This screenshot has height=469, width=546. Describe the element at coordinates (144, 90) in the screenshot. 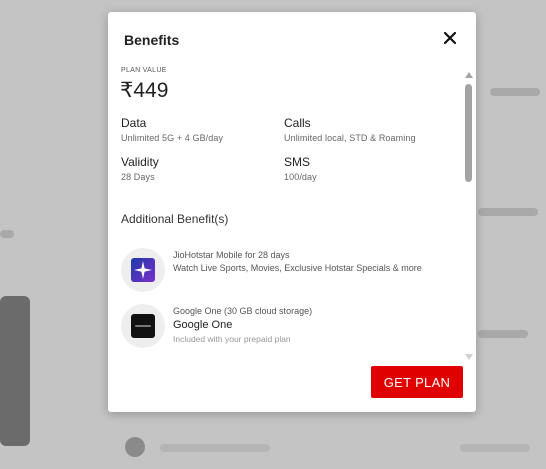

I see `plan-price: ₹449` at that location.